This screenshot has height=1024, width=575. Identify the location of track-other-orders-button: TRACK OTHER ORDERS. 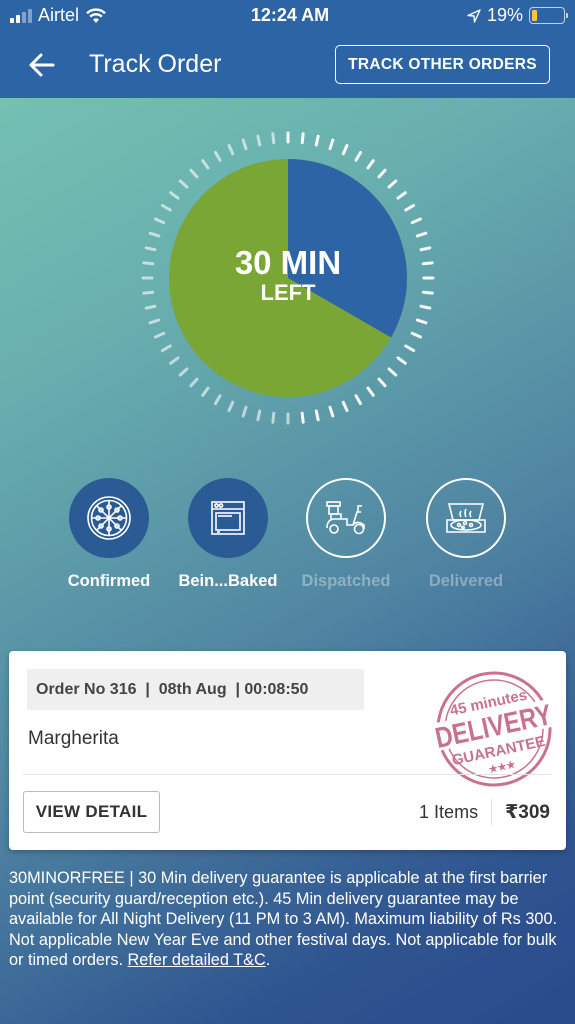
(442, 64).